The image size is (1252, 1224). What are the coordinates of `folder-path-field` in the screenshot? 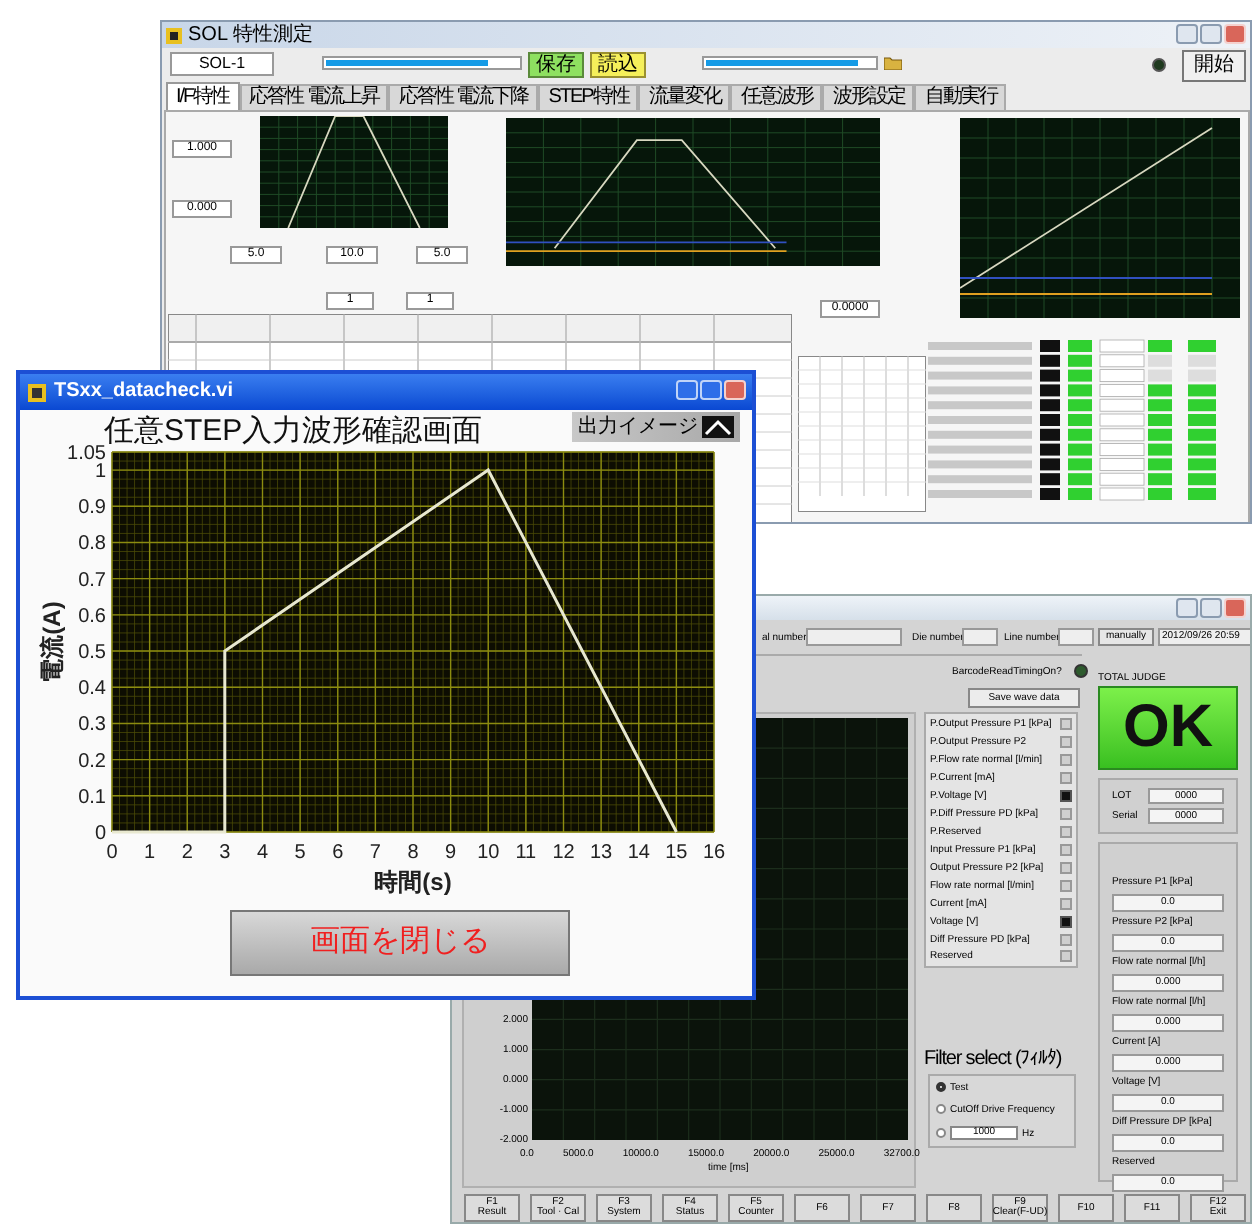 It's located at (790, 63).